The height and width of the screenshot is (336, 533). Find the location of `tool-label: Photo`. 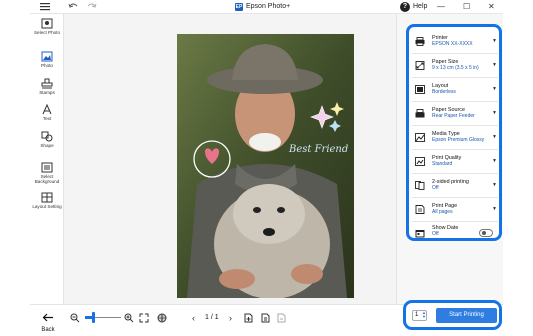

tool-label: Photo is located at coordinates (46, 65).